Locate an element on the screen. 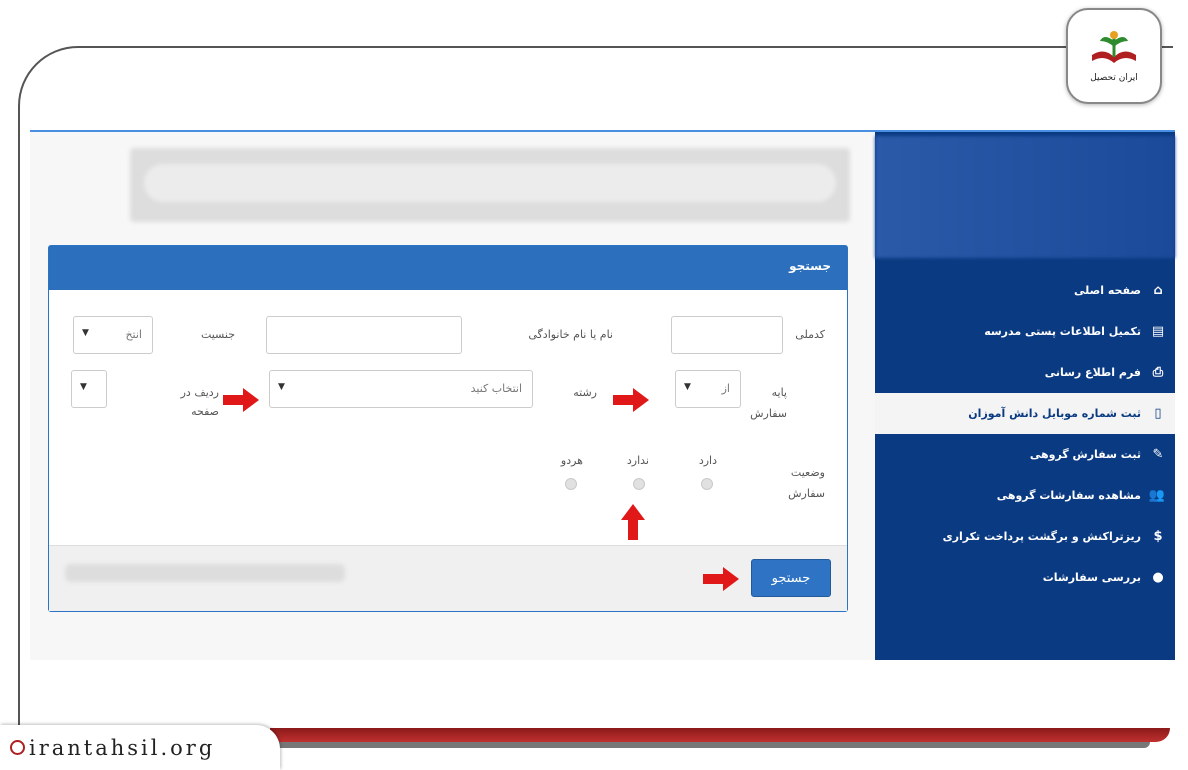 This screenshot has width=1188, height=770. user-icon: ● is located at coordinates (1158, 577).